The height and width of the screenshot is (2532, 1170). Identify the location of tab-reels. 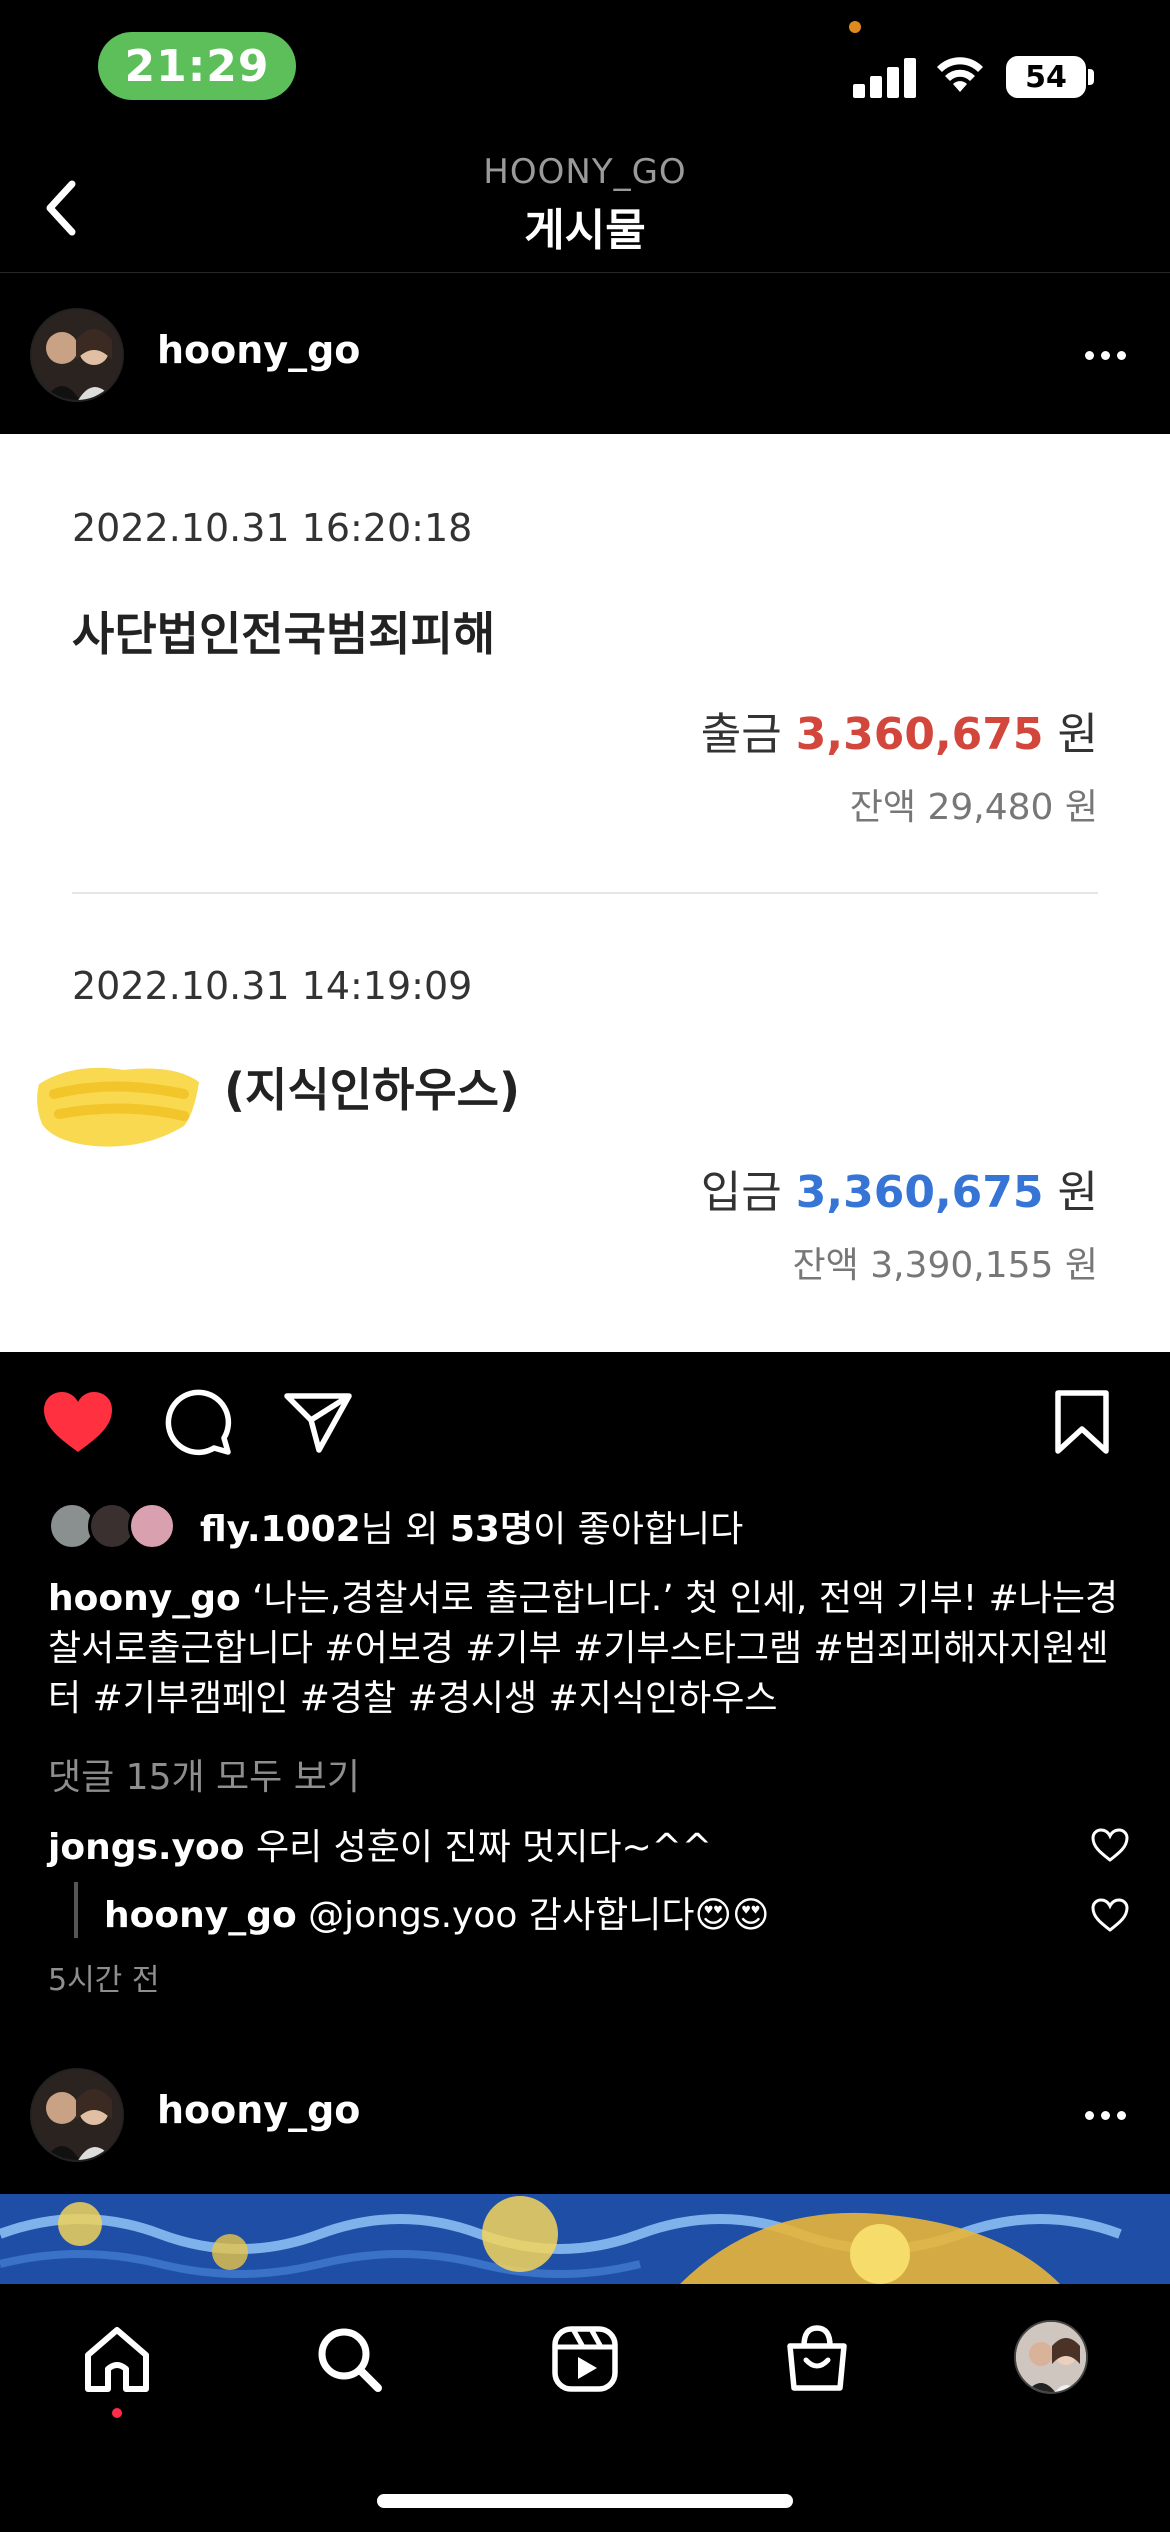
(585, 2359).